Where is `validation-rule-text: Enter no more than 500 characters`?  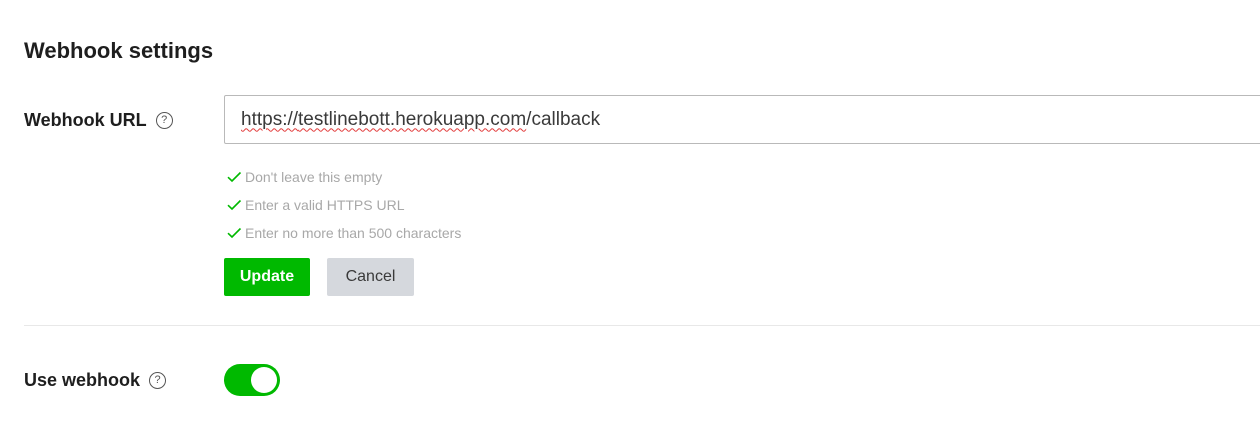 validation-rule-text: Enter no more than 500 characters is located at coordinates (353, 233).